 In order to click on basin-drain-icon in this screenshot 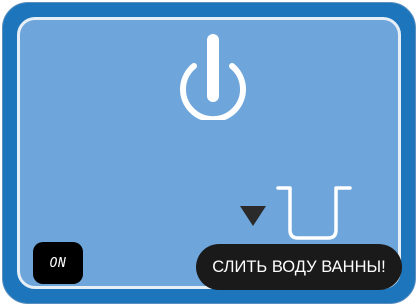, I will do `click(314, 214)`.